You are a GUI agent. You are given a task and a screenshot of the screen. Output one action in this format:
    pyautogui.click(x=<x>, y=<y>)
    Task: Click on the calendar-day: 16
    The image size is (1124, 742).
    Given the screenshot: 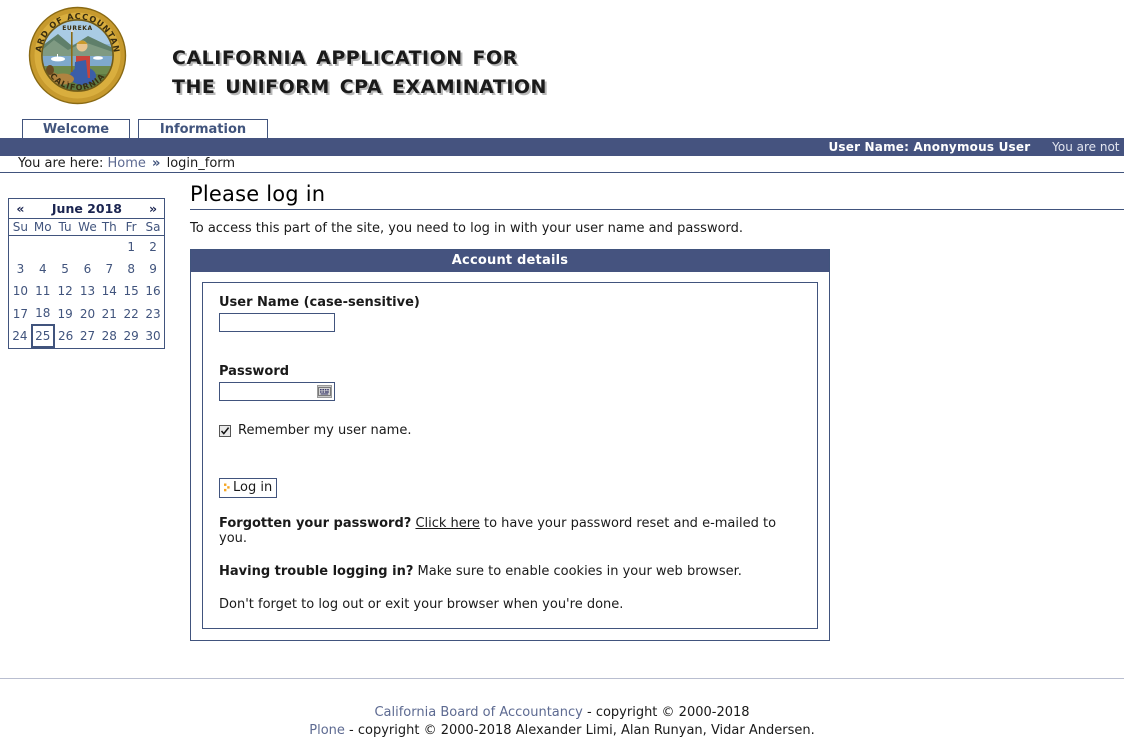 What is the action you would take?
    pyautogui.click(x=153, y=291)
    